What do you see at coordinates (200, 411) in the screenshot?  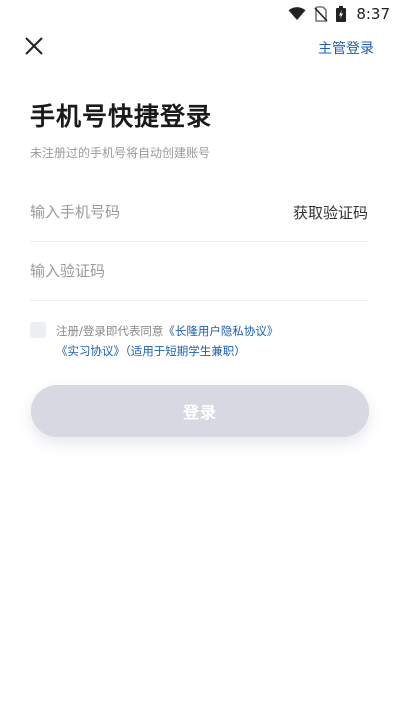 I see `login-button: 登录` at bounding box center [200, 411].